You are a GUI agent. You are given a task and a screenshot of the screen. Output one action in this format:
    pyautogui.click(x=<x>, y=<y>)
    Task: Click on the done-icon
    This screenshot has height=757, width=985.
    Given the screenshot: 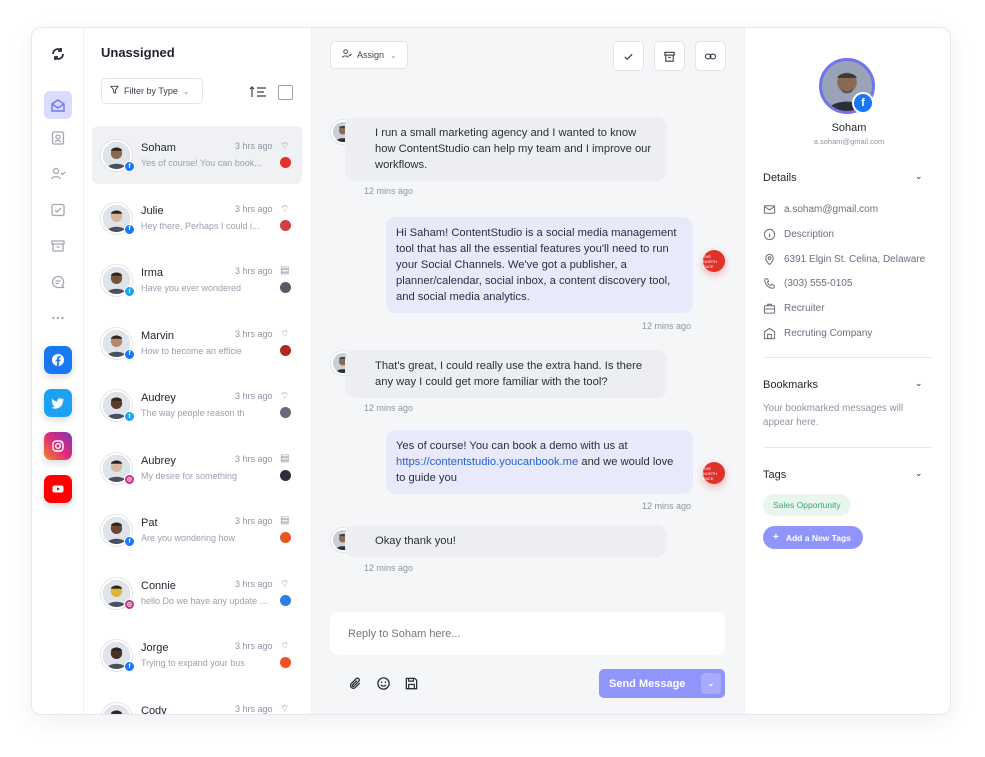 What is the action you would take?
    pyautogui.click(x=58, y=210)
    